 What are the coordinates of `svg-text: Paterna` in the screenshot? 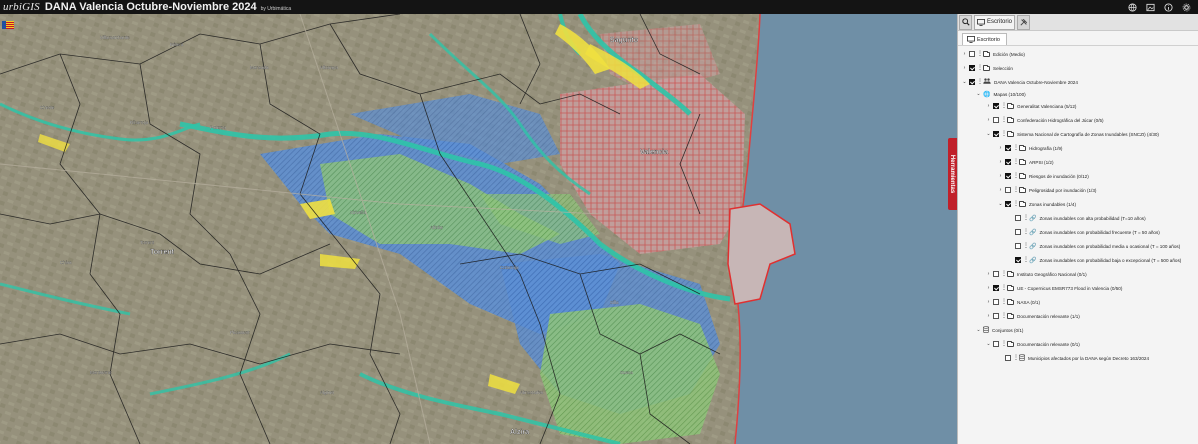 It's located at (218, 127).